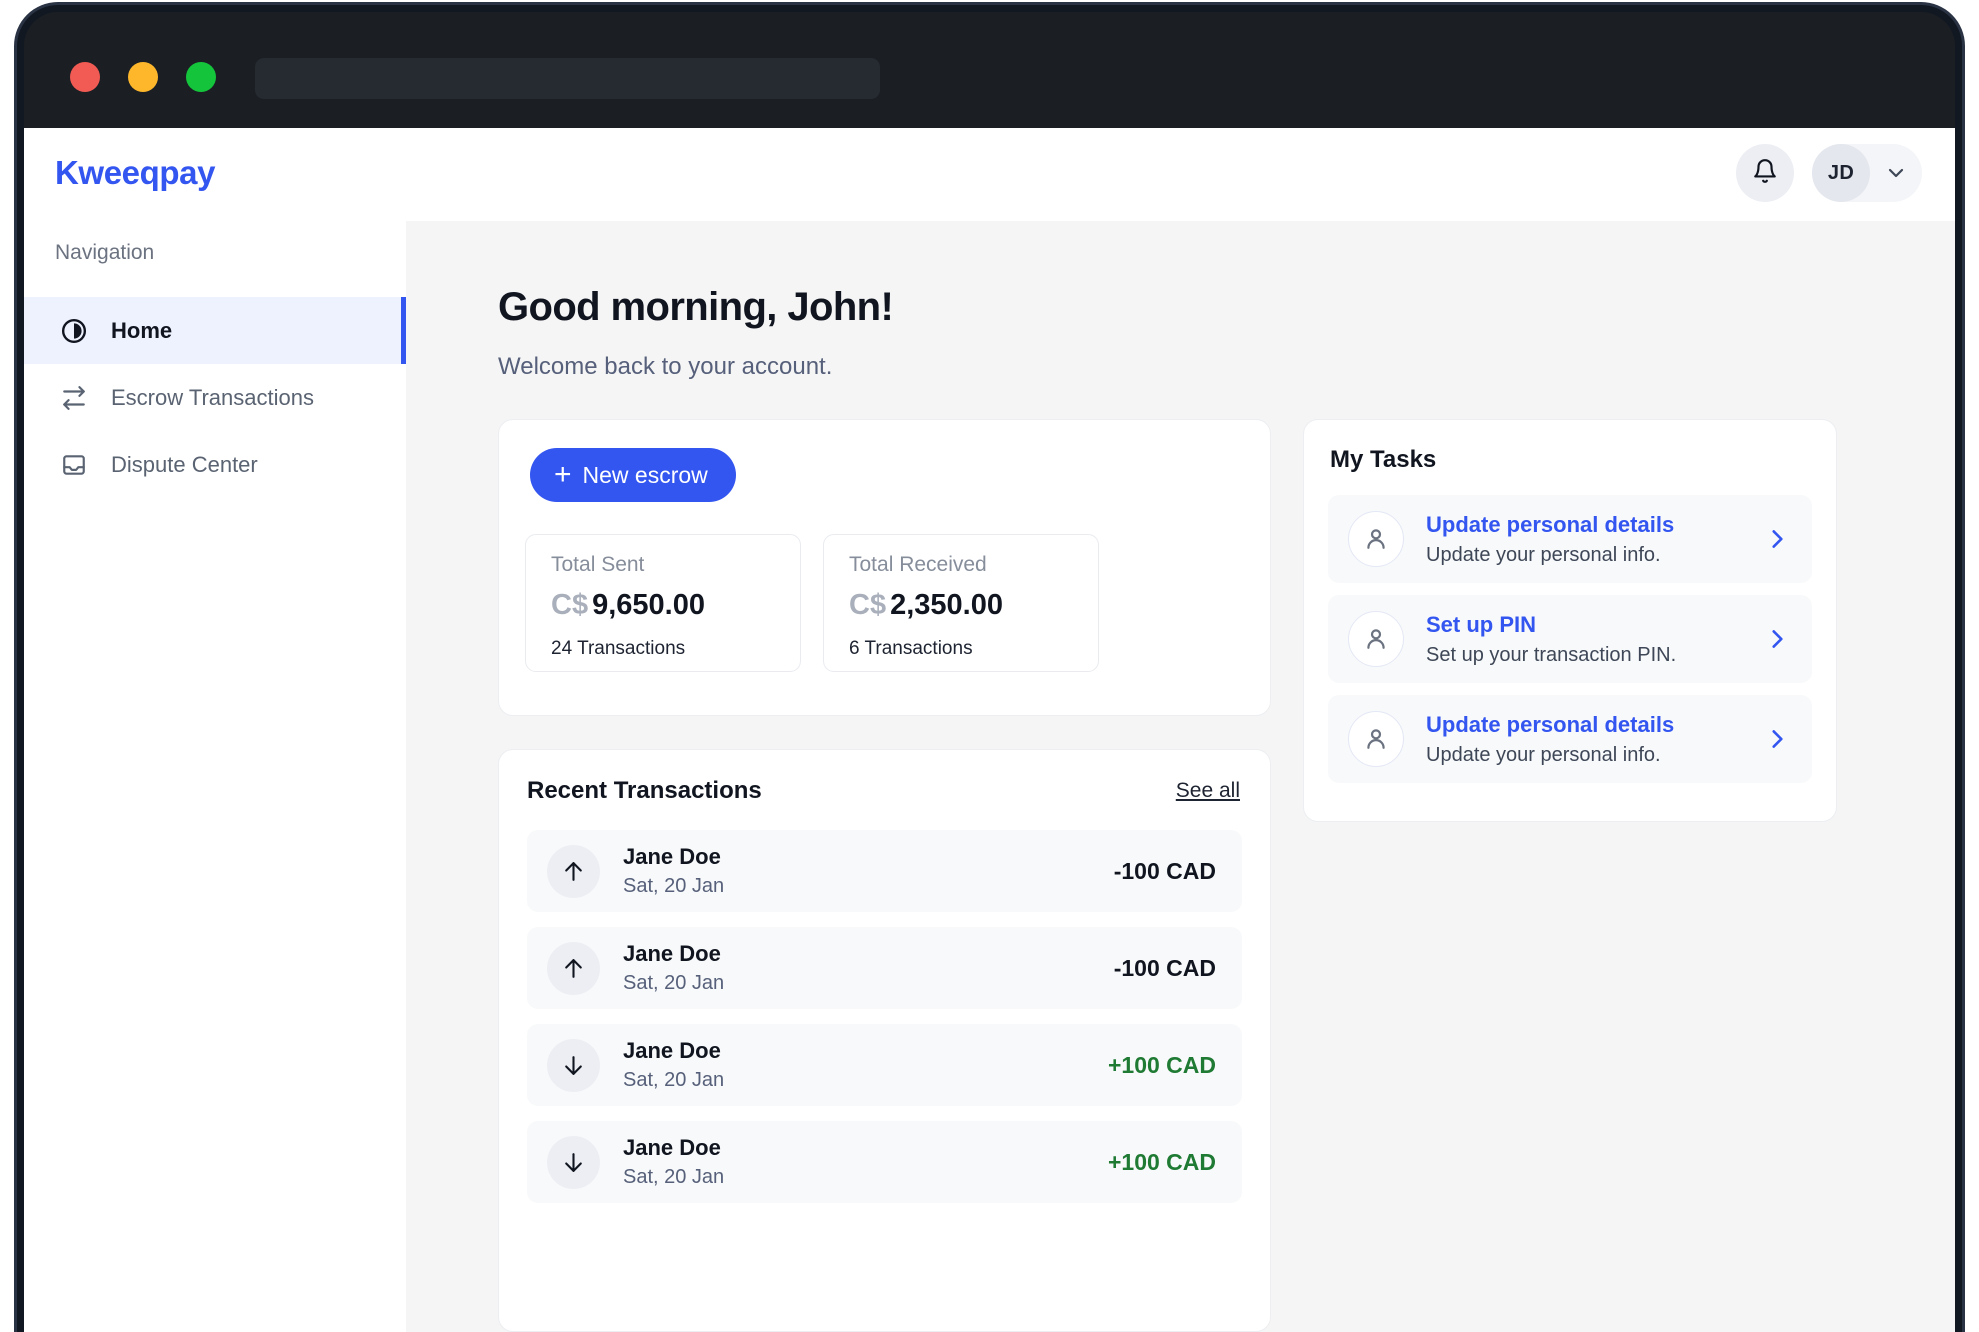 The image size is (1979, 1332). I want to click on stat-amount: C$ 2,350.00, so click(926, 605).